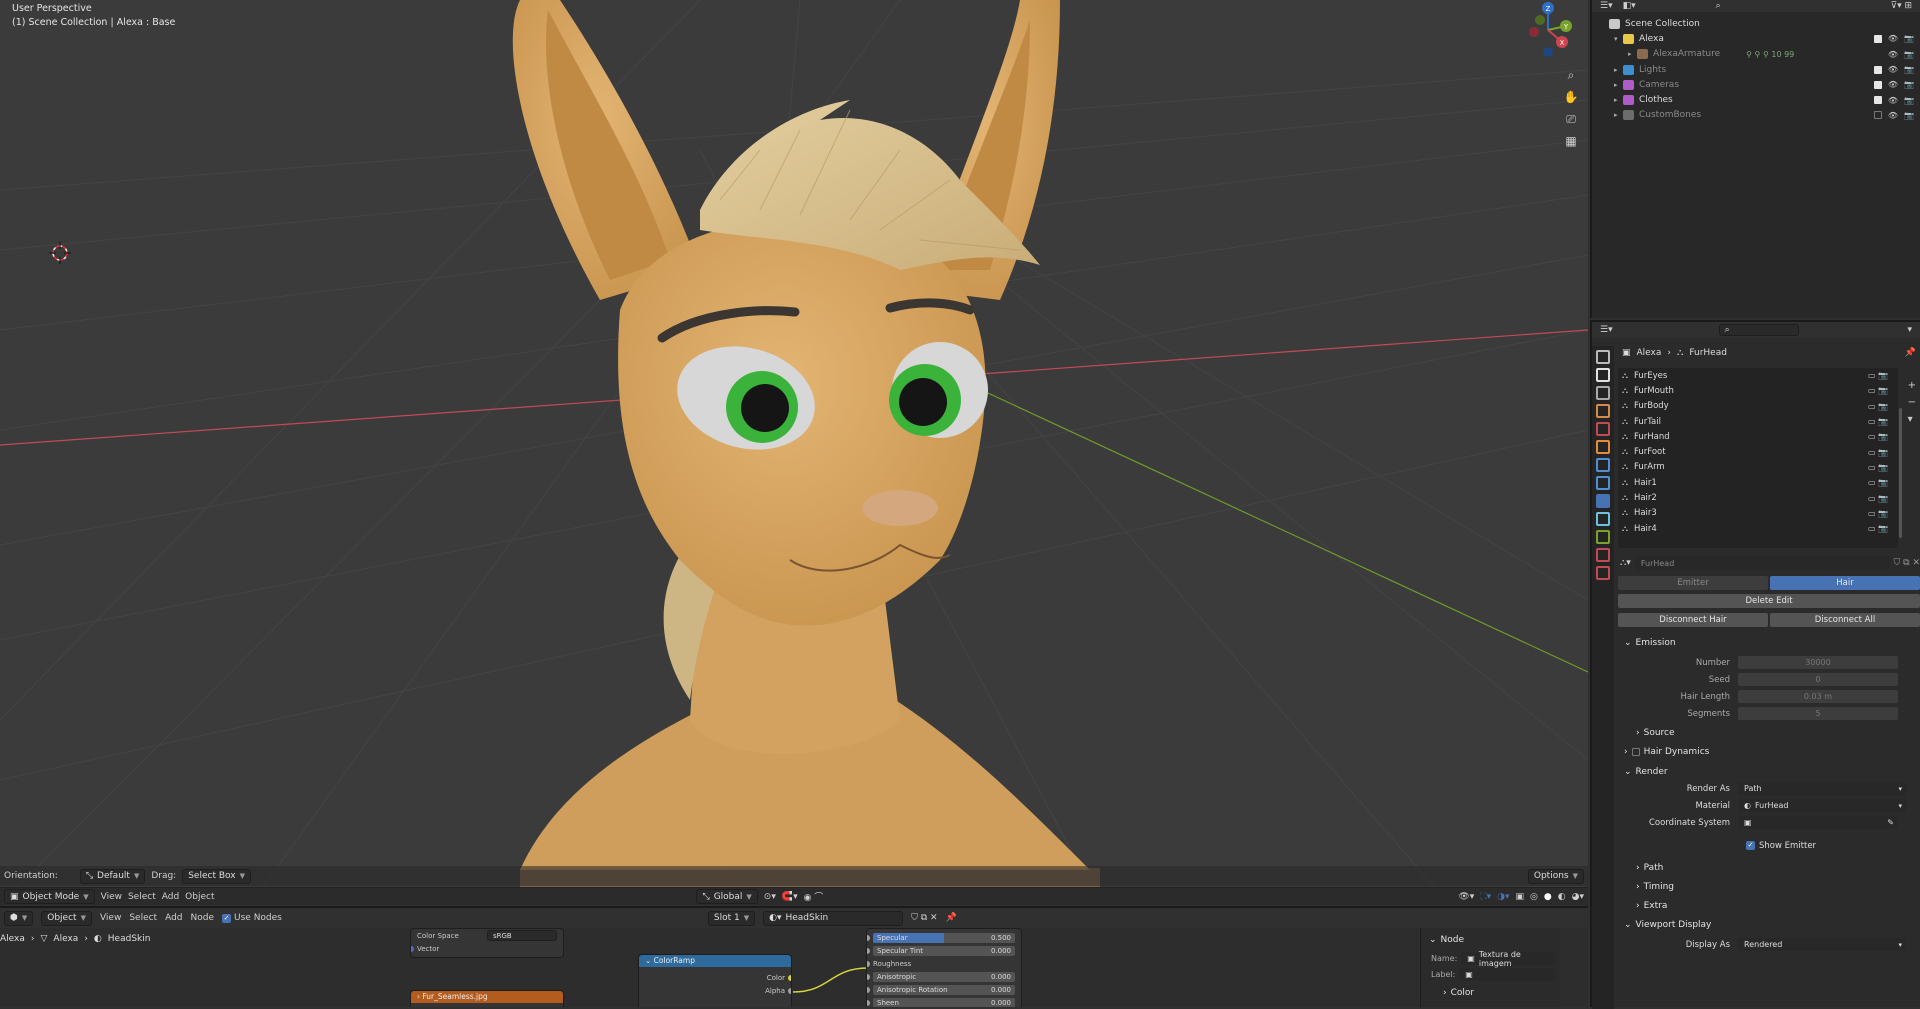 This screenshot has height=1009, width=1920. Describe the element at coordinates (1912, 419) in the screenshot. I see `chevron-down-icon: ▾` at that location.